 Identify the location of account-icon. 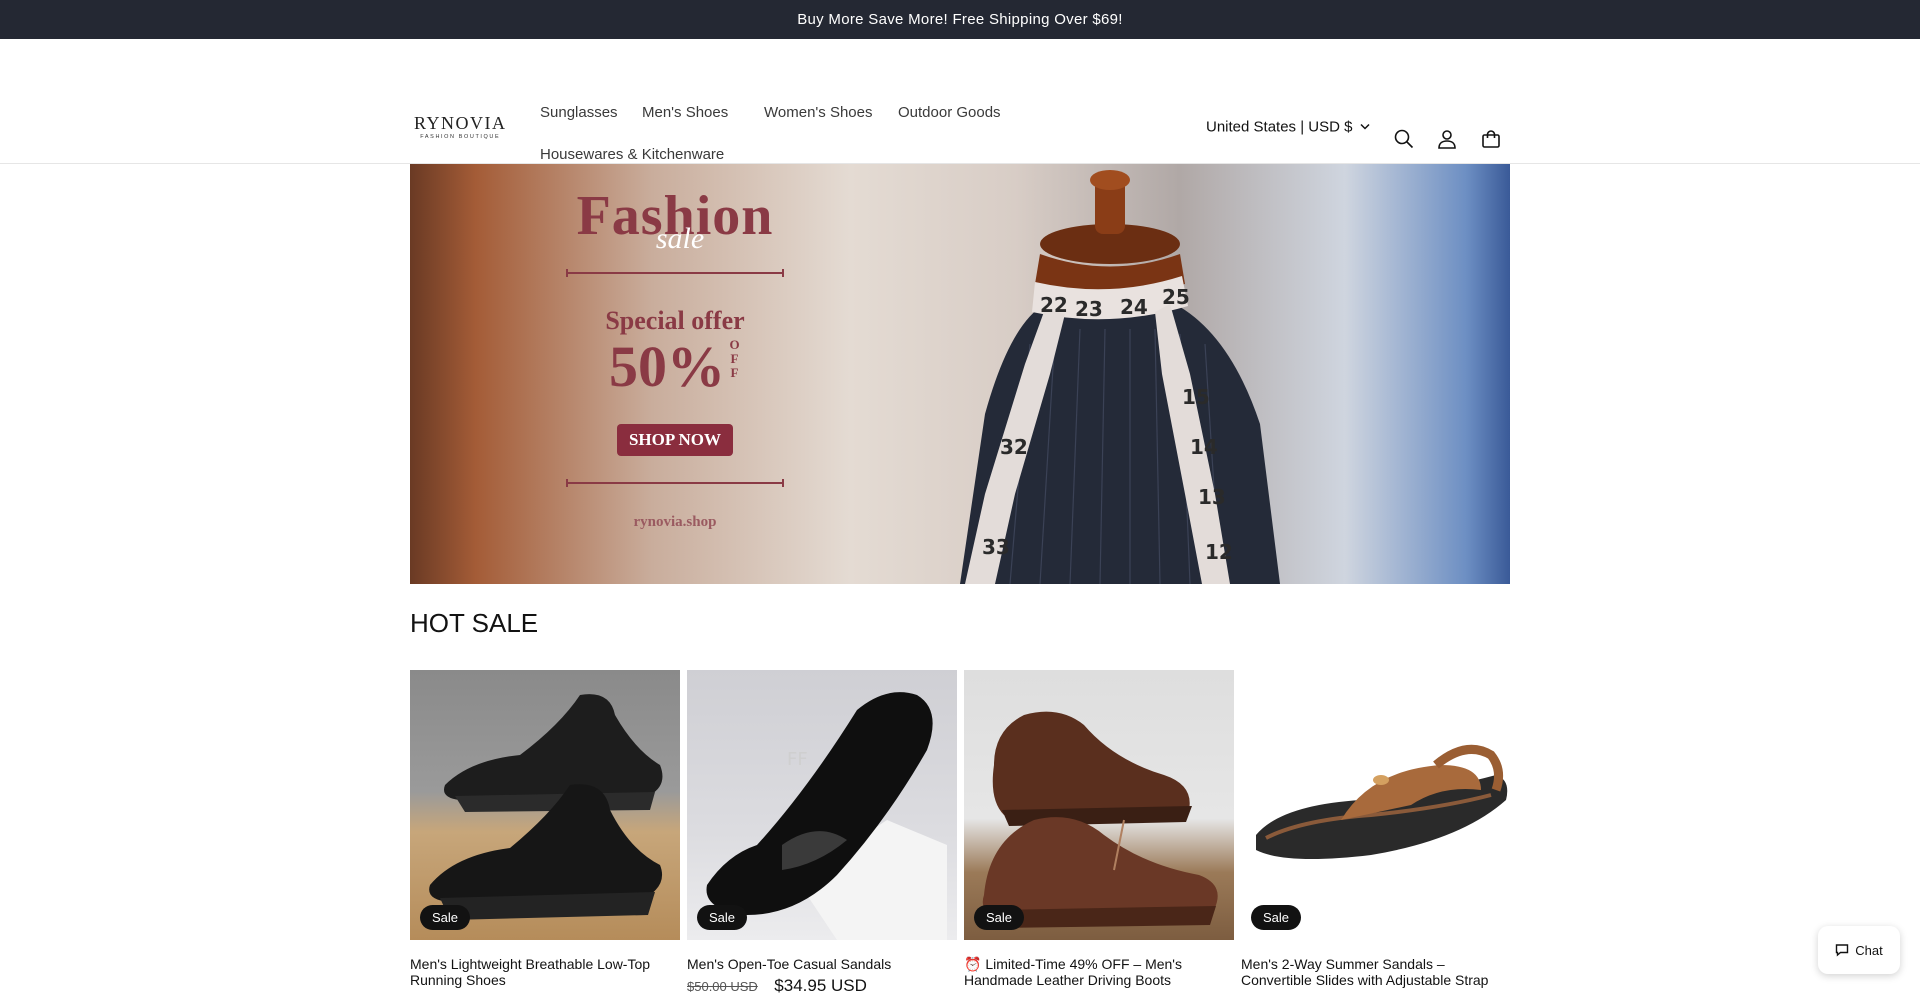
(1447, 139).